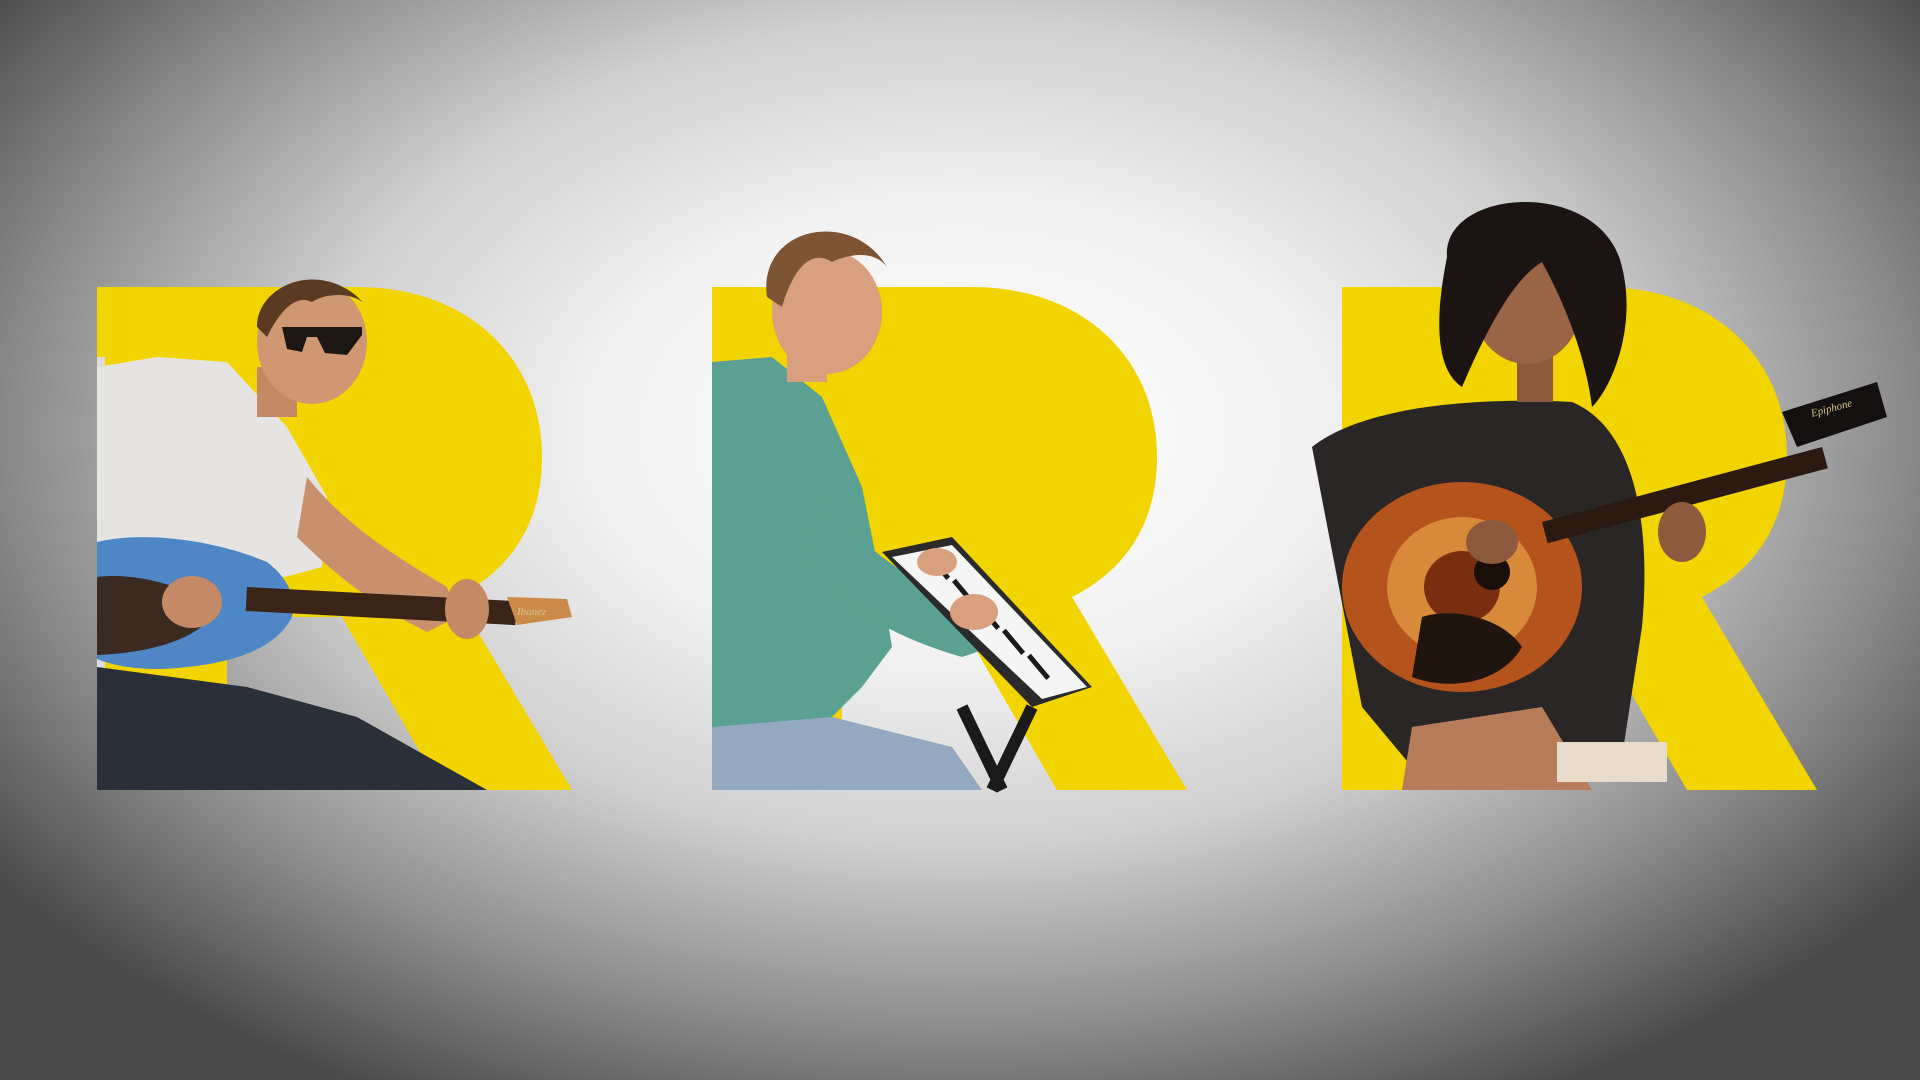 The width and height of the screenshot is (1920, 1080). I want to click on guitarist-illustration: Ibanez, so click(334, 534).